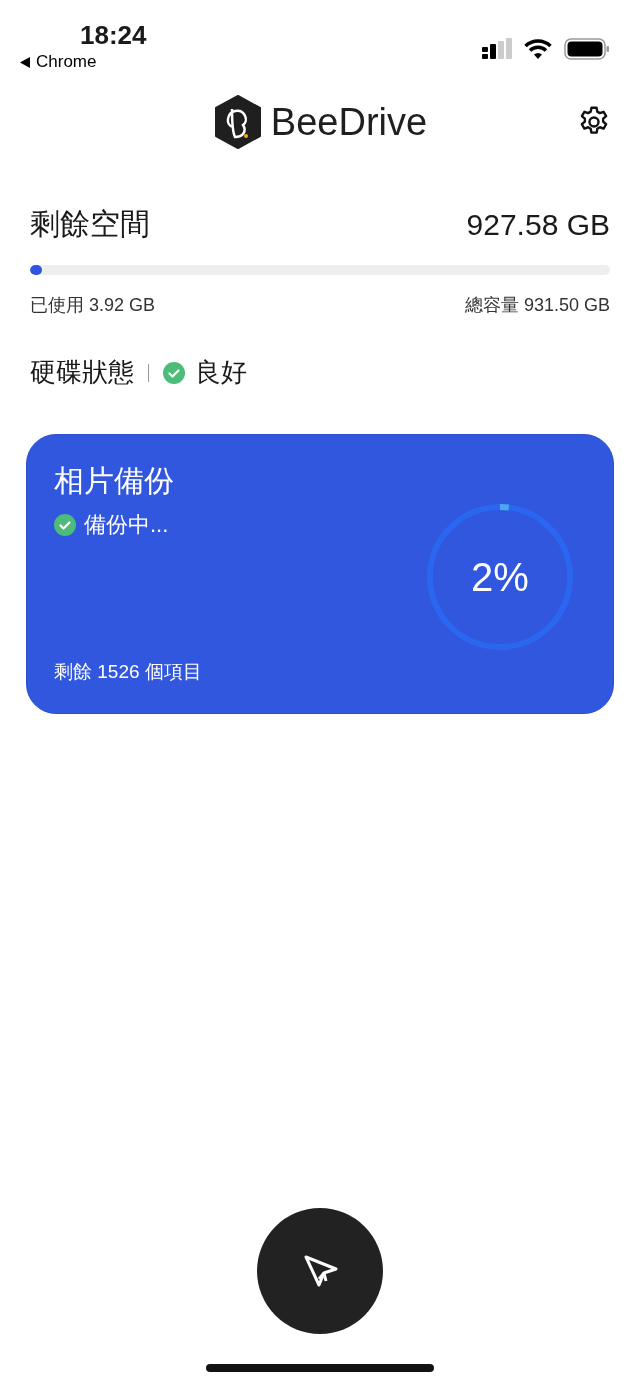 This screenshot has width=640, height=1387. I want to click on battery-icon, so click(587, 49).